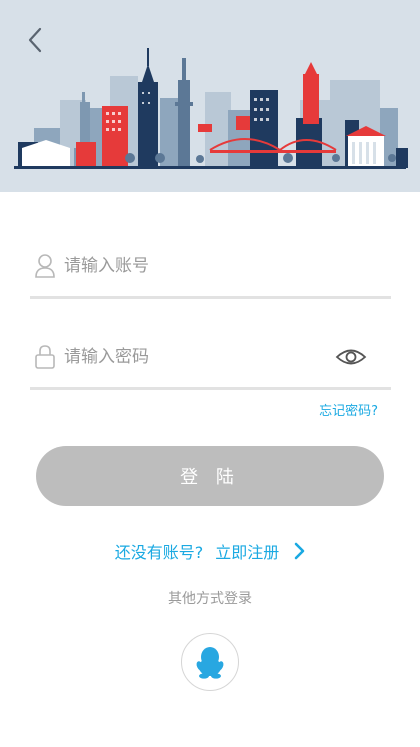 Image resolution: width=420 pixels, height=747 pixels. I want to click on register-link: 立即注册, so click(247, 551).